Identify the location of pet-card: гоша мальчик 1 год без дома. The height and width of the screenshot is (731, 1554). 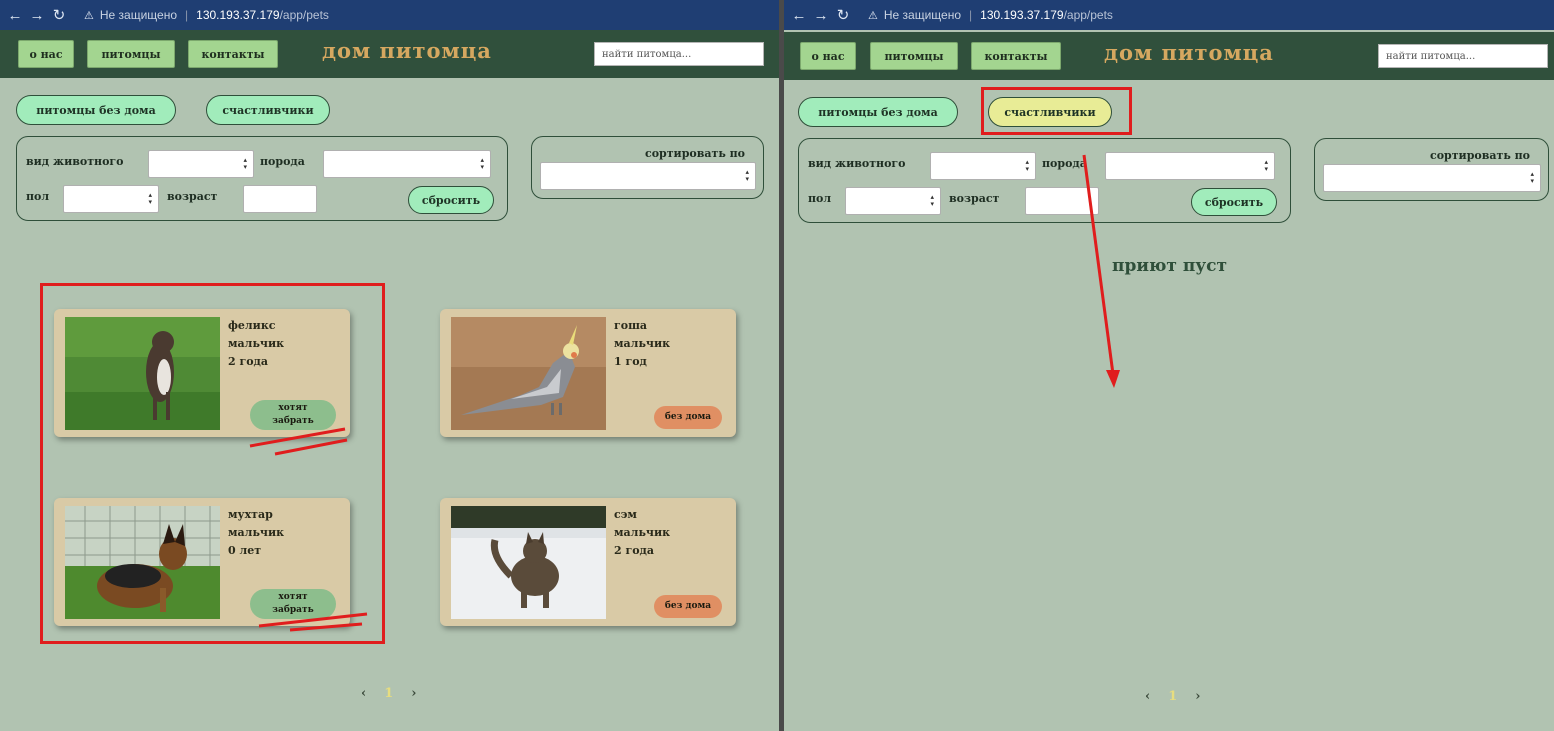
(588, 373).